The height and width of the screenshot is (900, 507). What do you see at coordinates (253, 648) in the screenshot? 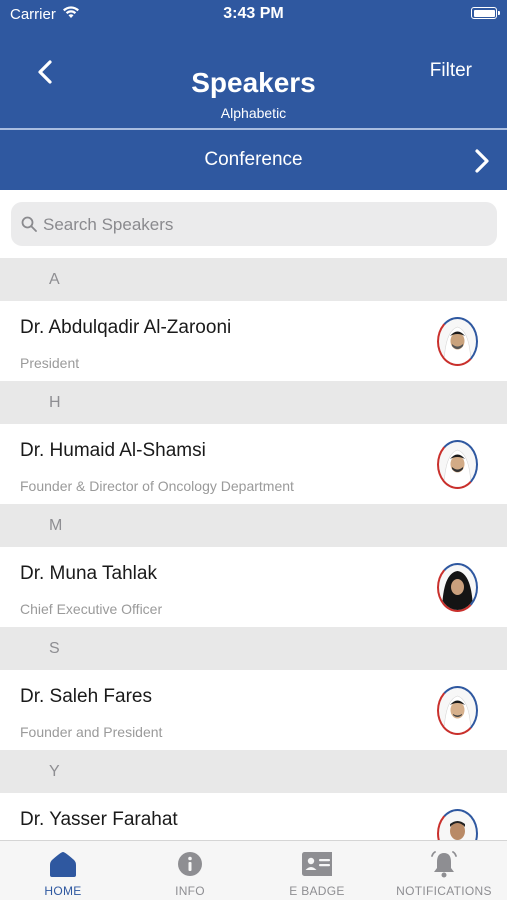
I see `section-header: S` at bounding box center [253, 648].